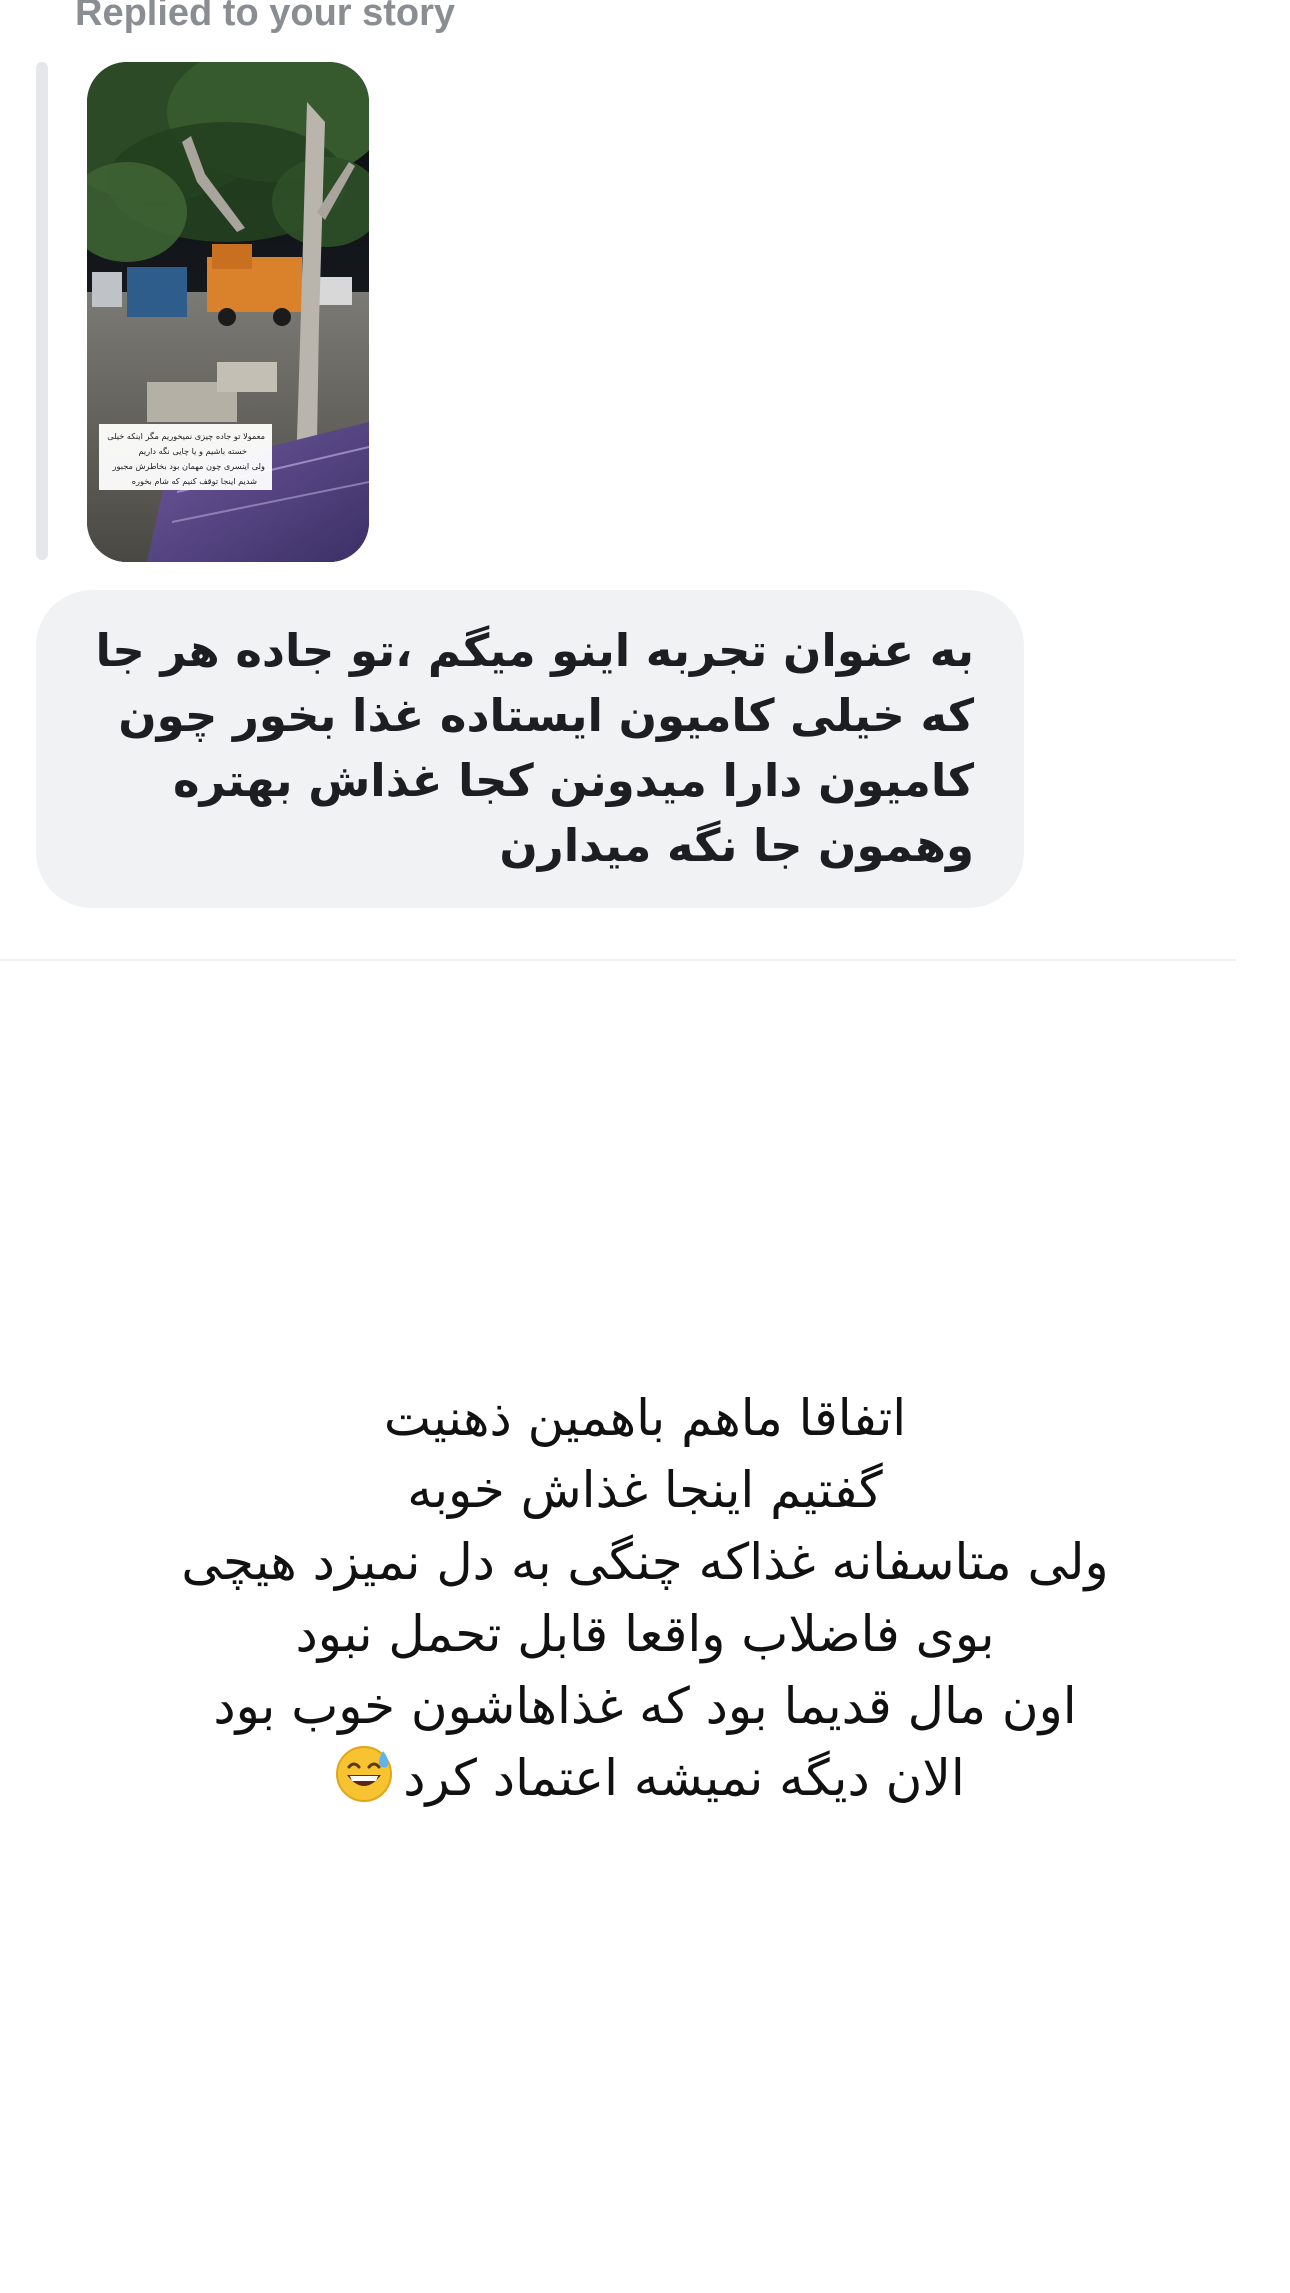 The image size is (1290, 2293). What do you see at coordinates (645, 1562) in the screenshot?
I see `story-text-line-3: ولی متاسفانه غذاکه چنگی به دل نمیزد هیچی` at bounding box center [645, 1562].